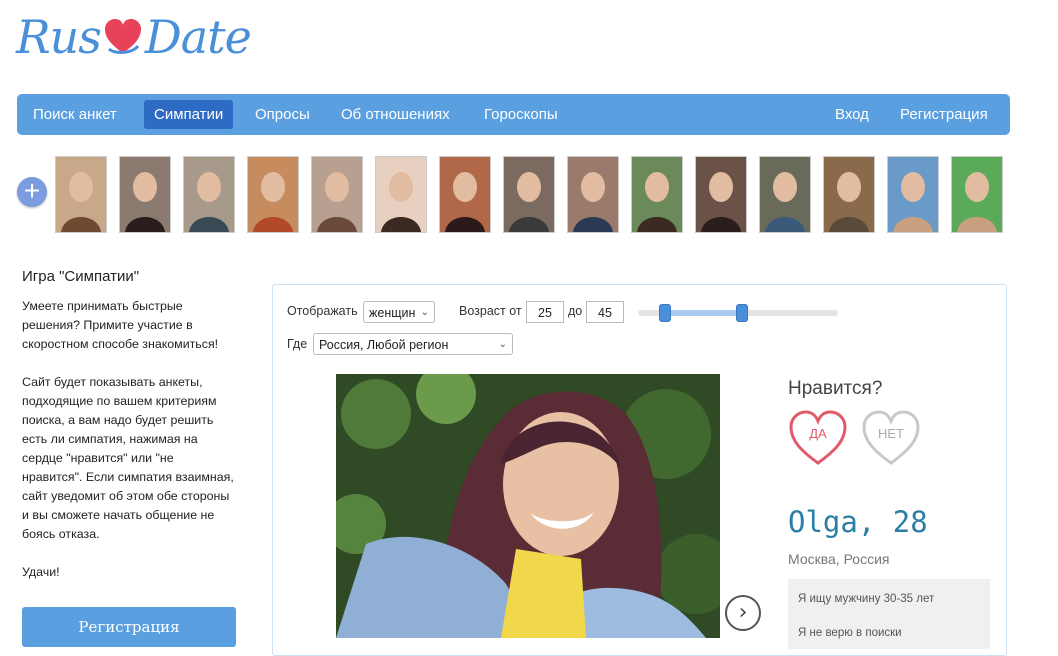 The height and width of the screenshot is (656, 1058). What do you see at coordinates (850, 633) in the screenshot?
I see `bio-line: Я не верю в поиски` at bounding box center [850, 633].